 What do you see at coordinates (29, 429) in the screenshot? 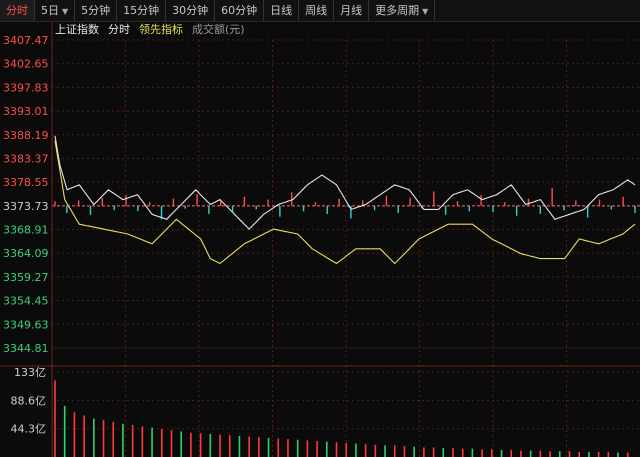
I see `volume-tick-label: 44.3亿` at bounding box center [29, 429].